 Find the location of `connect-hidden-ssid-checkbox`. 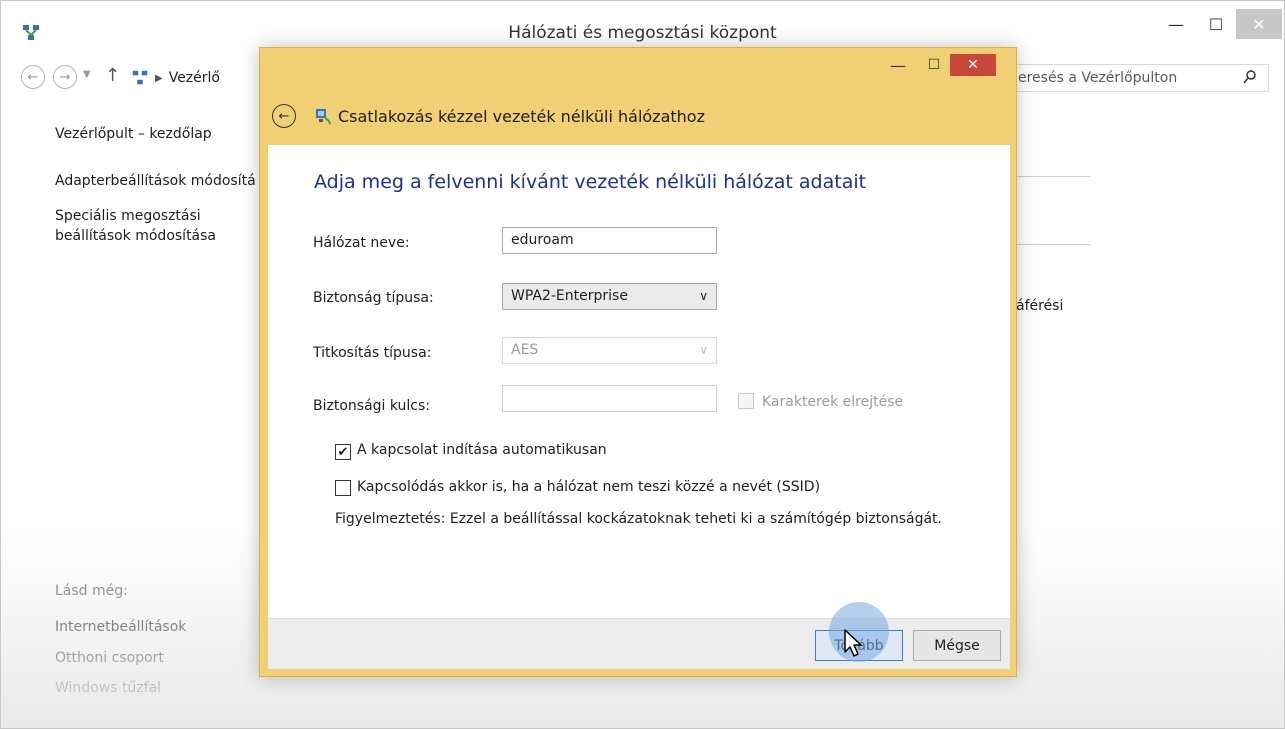

connect-hidden-ssid-checkbox is located at coordinates (343, 488).